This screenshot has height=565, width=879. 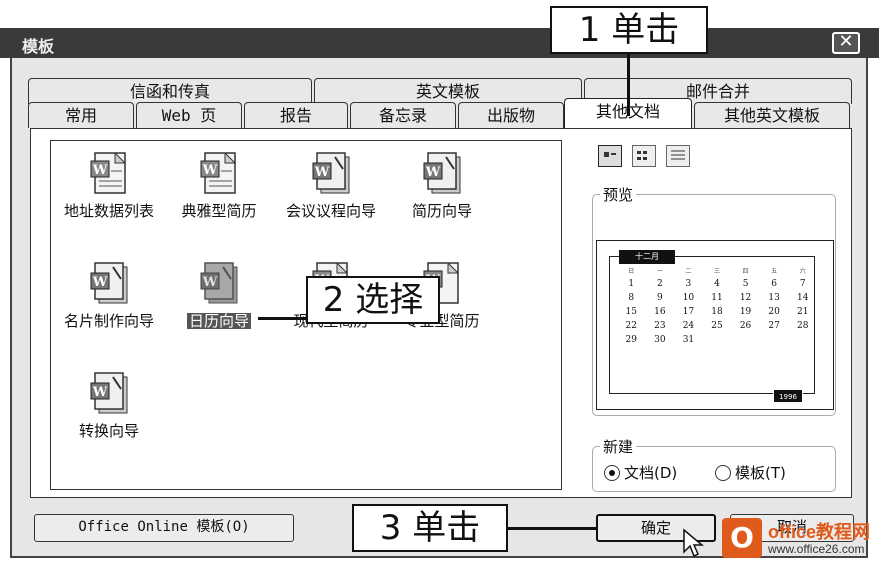 I want to click on callout-step-1: 1 单击, so click(x=629, y=30).